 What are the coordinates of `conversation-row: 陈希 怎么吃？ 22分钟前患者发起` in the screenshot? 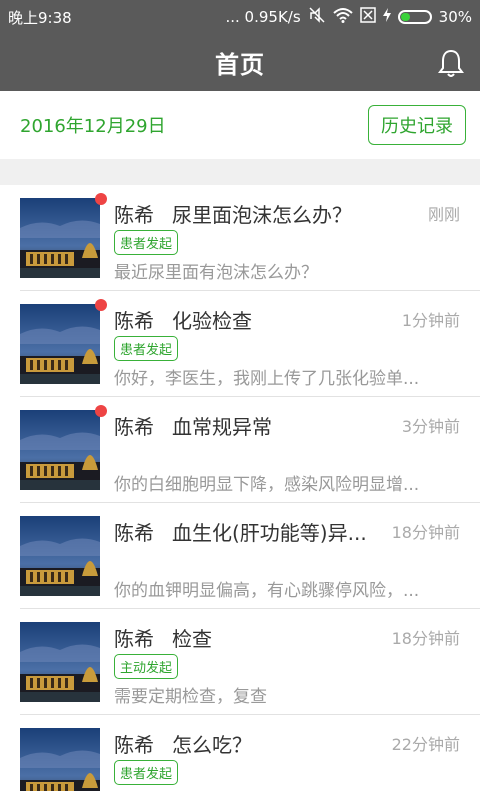 It's located at (250, 753).